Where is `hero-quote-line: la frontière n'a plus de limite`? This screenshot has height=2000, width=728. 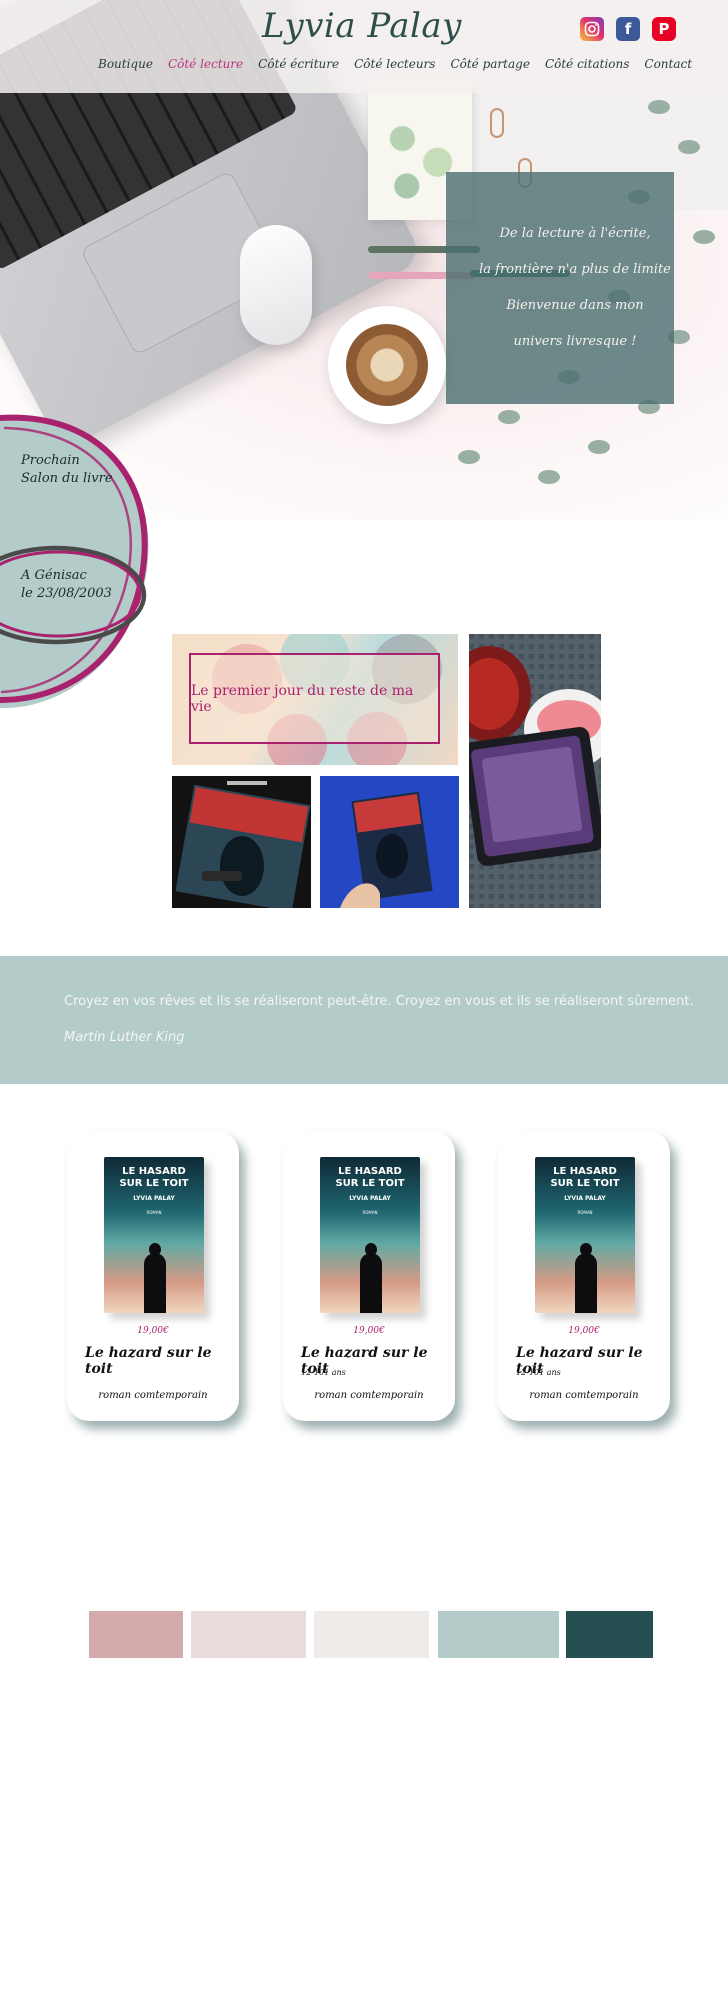 hero-quote-line: la frontière n'a plus de limite is located at coordinates (575, 269).